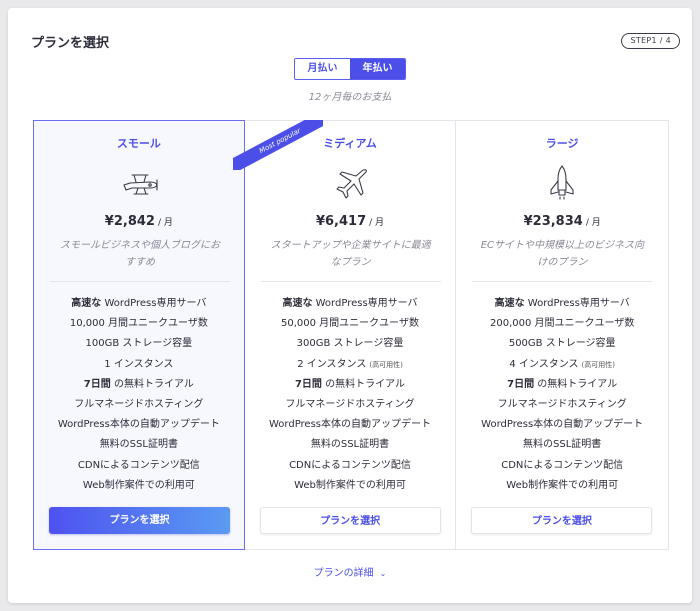 This screenshot has height=611, width=700. What do you see at coordinates (562, 143) in the screenshot?
I see `plan-name: ラージ` at bounding box center [562, 143].